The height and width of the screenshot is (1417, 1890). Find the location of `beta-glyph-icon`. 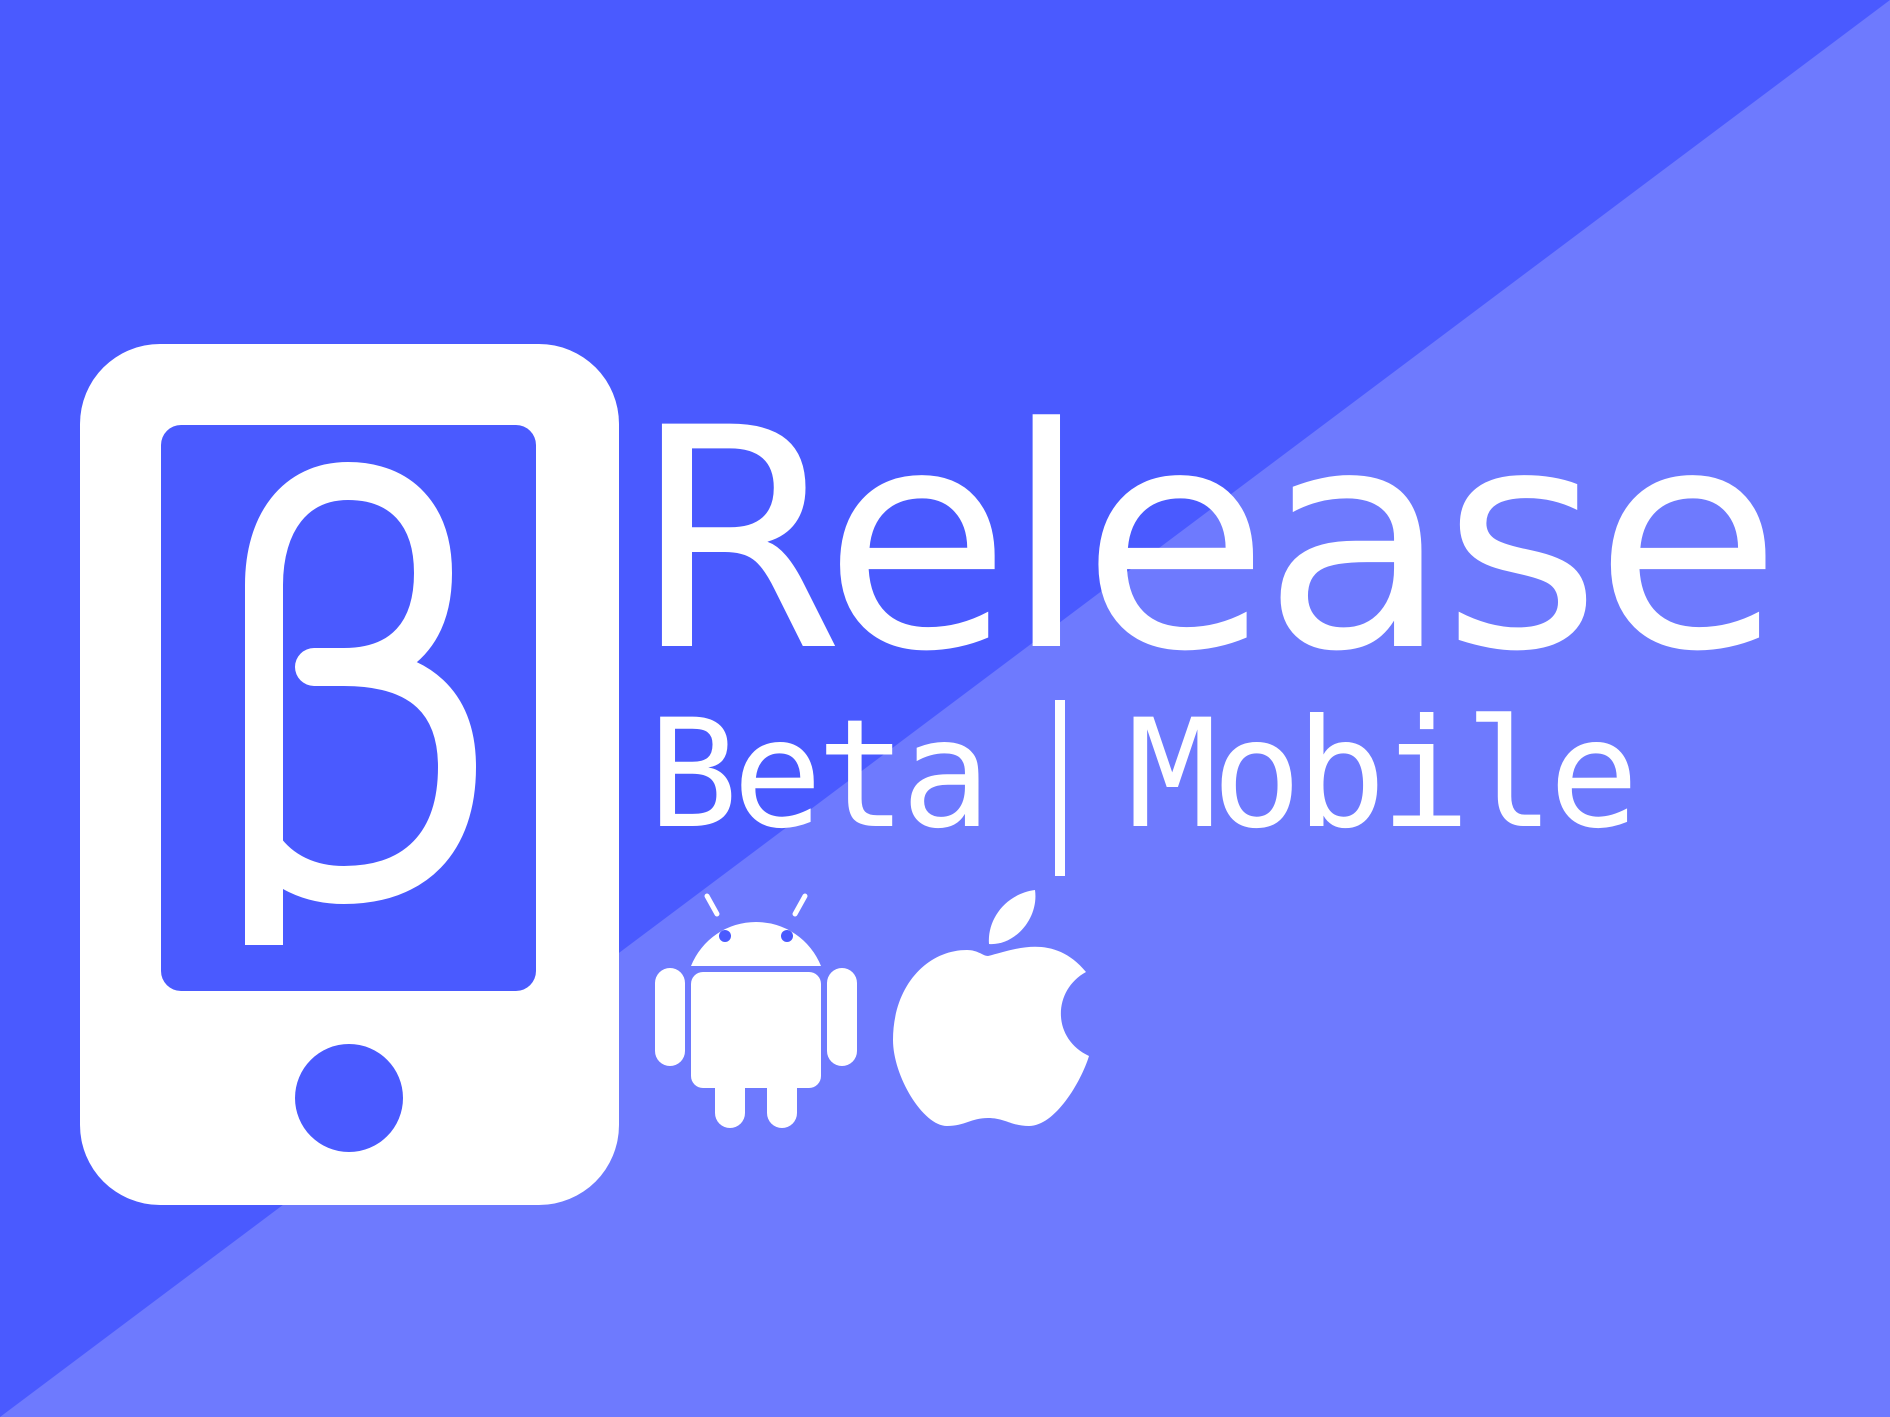

beta-glyph-icon is located at coordinates (348, 708).